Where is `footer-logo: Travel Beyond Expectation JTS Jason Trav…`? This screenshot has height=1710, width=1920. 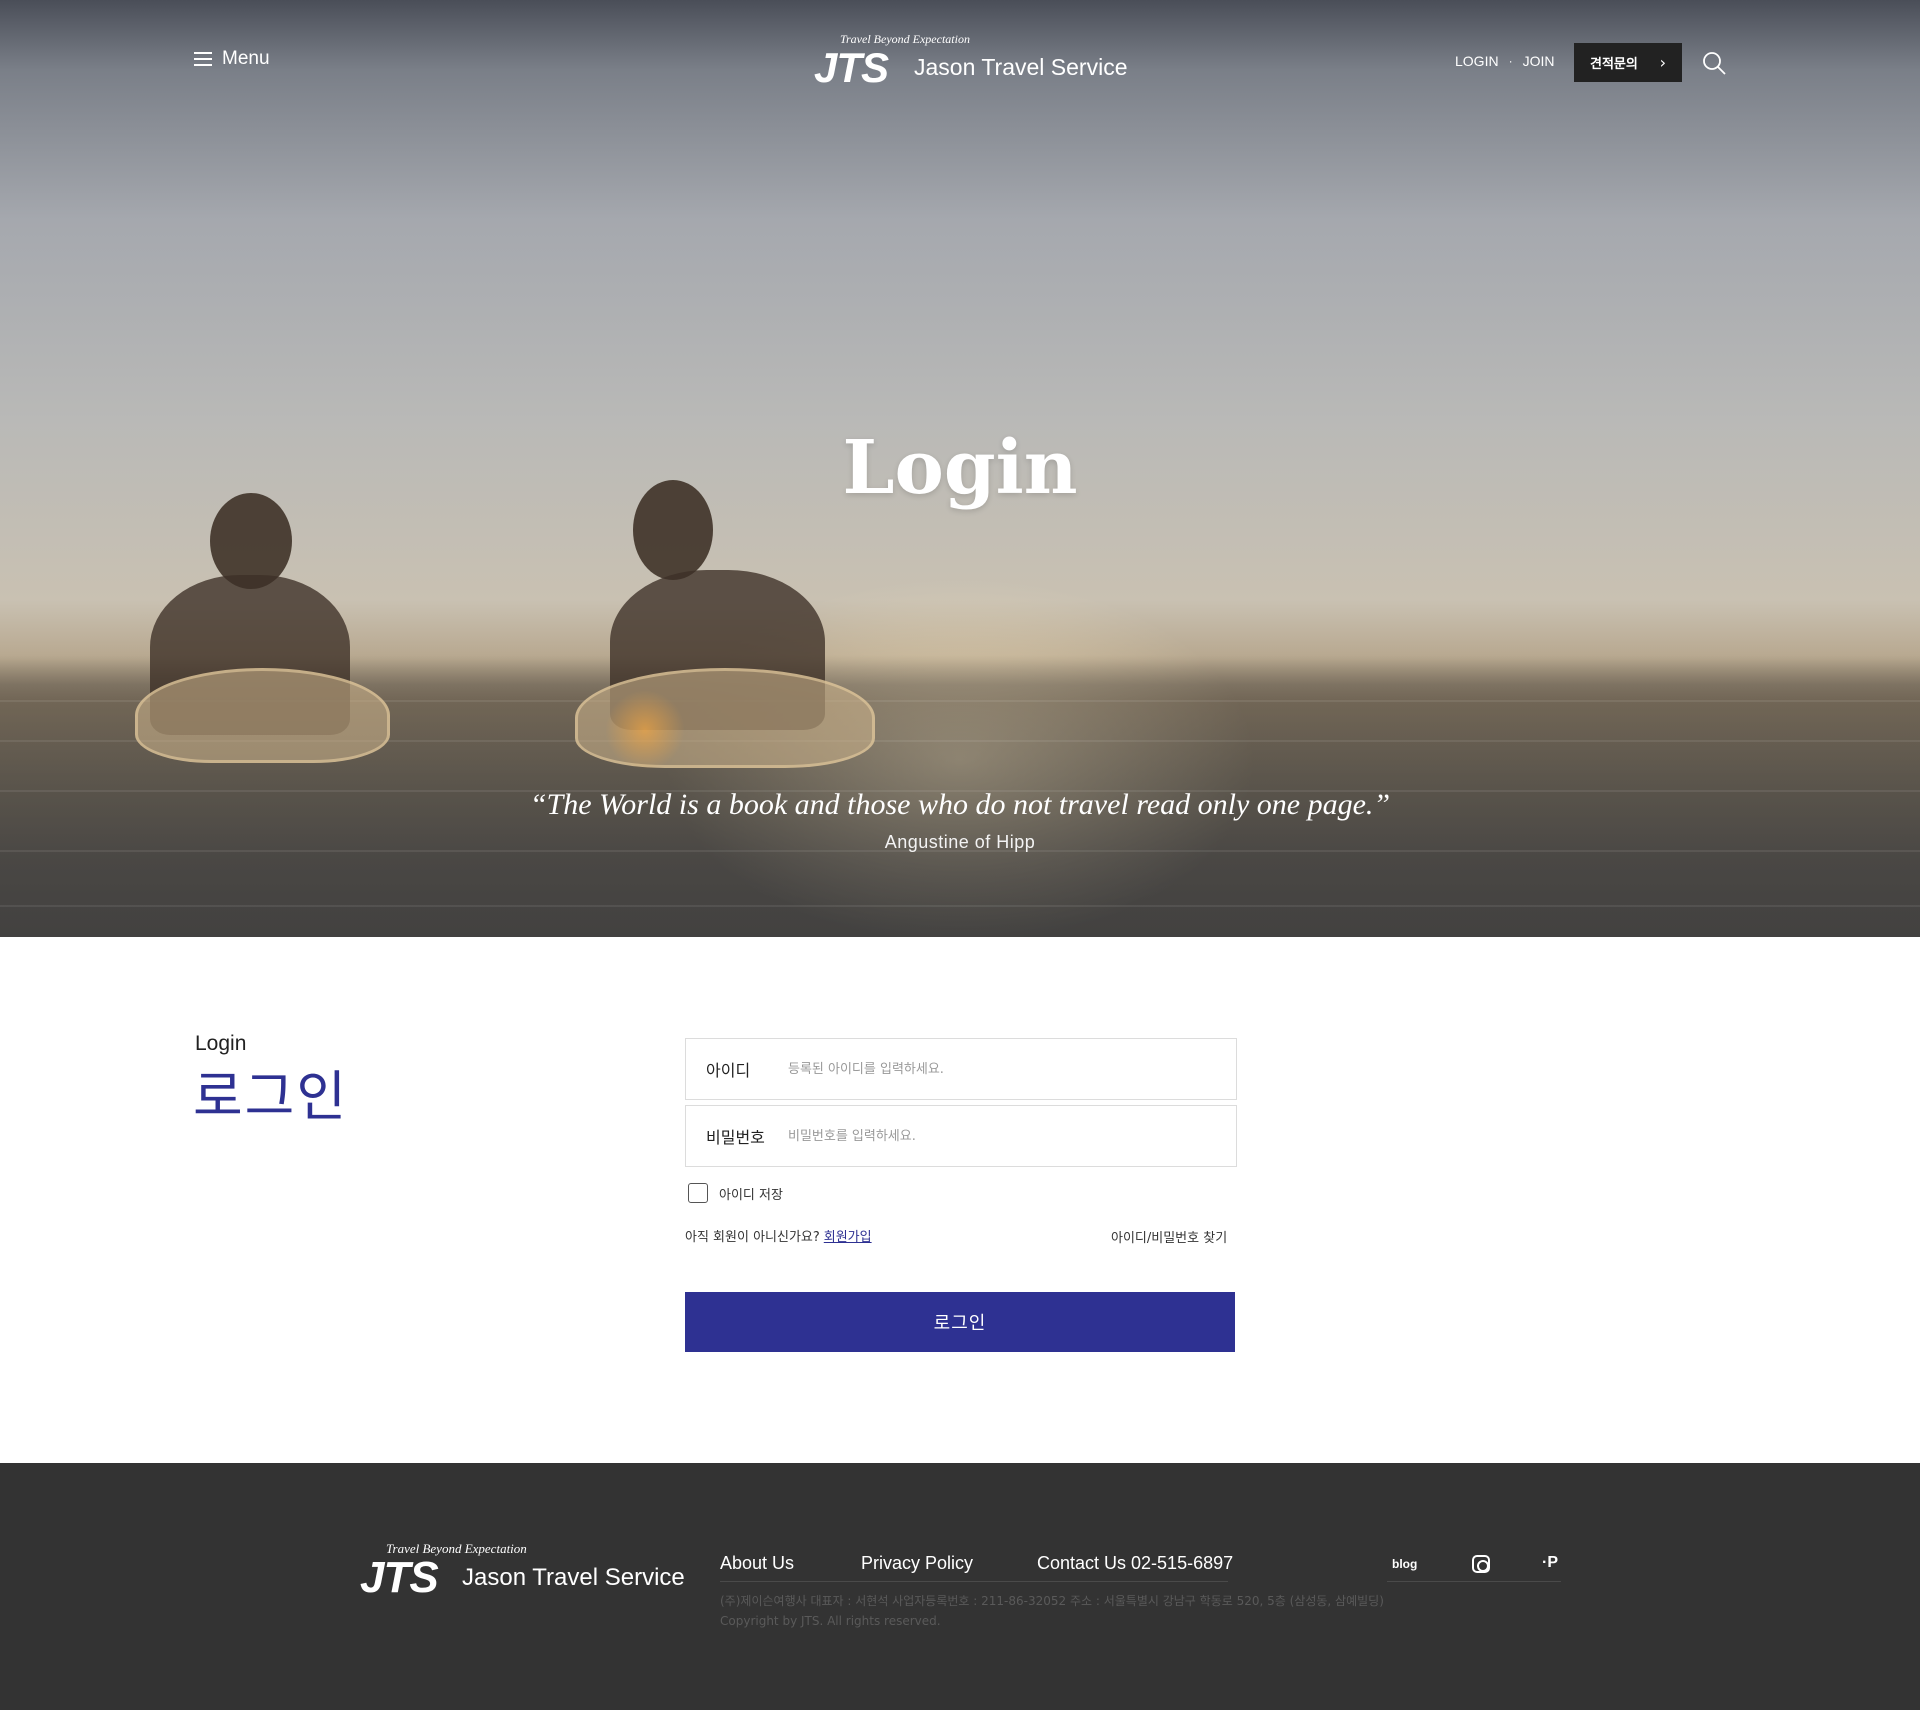 footer-logo: Travel Beyond Expectation JTS Jason Trav… is located at coordinates (522, 1571).